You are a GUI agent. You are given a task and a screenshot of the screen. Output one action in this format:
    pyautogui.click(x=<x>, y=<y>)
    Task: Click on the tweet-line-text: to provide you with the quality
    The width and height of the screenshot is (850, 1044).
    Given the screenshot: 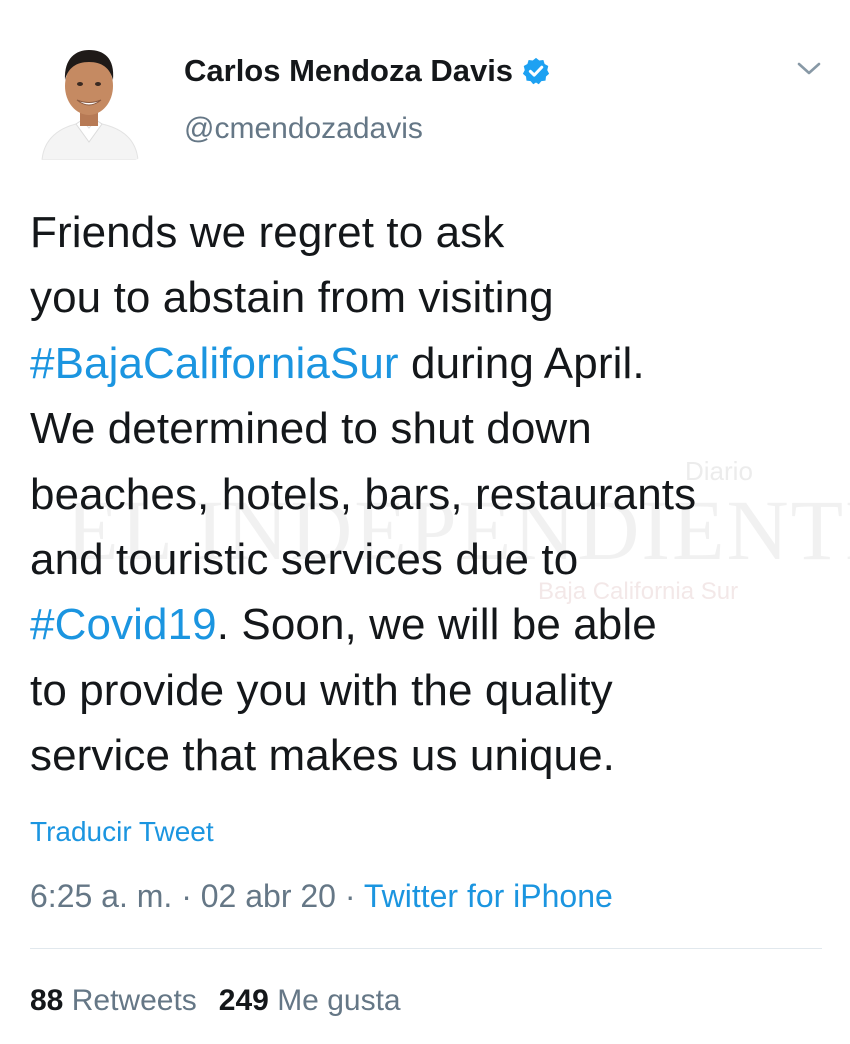 What is the action you would take?
    pyautogui.click(x=321, y=690)
    